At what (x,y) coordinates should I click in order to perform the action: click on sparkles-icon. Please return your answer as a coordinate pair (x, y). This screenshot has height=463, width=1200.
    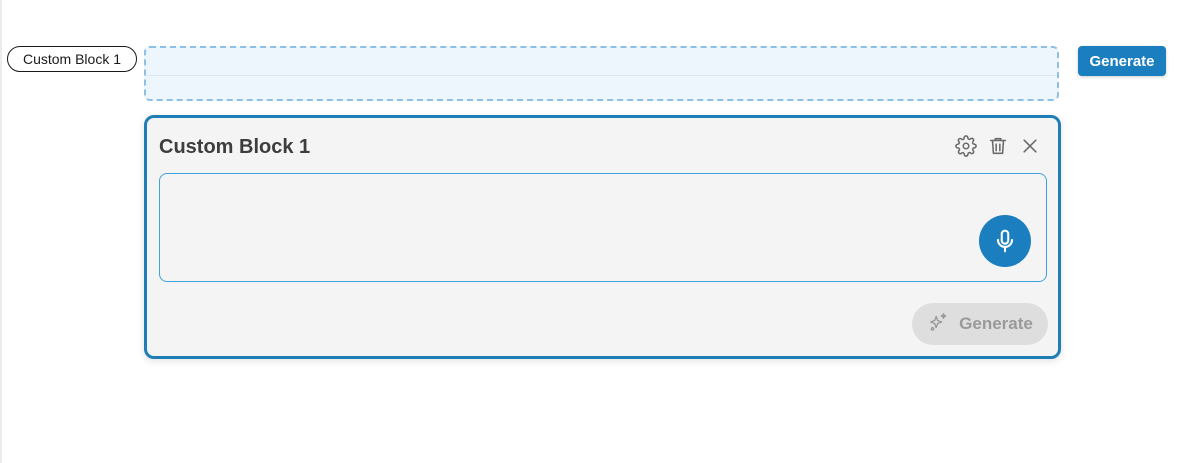
    Looking at the image, I should click on (938, 324).